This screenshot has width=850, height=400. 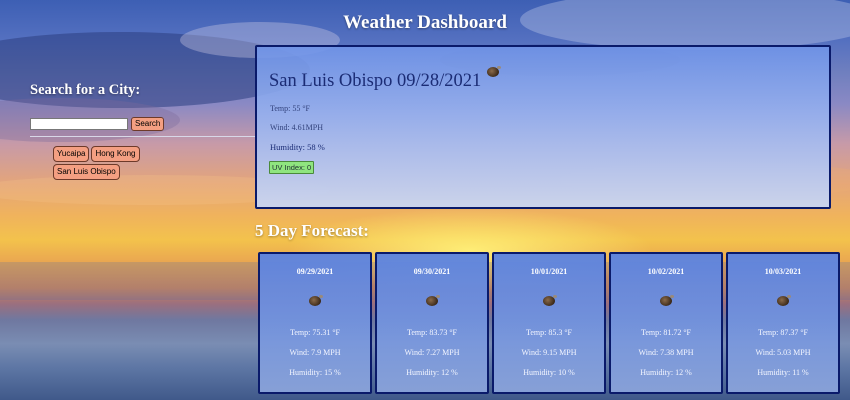 I want to click on current-wind: Wind: 4.61MPH, so click(x=297, y=127).